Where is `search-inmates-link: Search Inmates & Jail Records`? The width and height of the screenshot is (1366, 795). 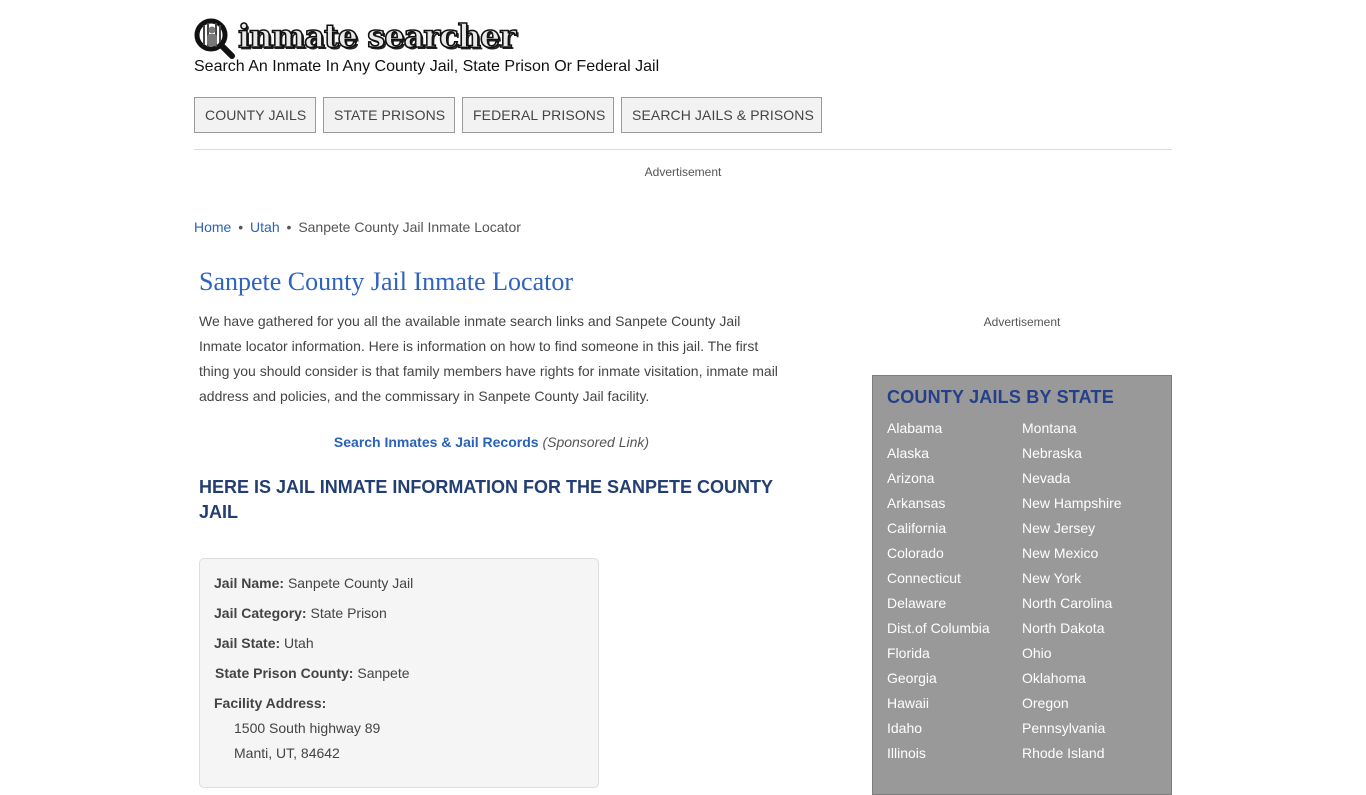 search-inmates-link: Search Inmates & Jail Records is located at coordinates (436, 442).